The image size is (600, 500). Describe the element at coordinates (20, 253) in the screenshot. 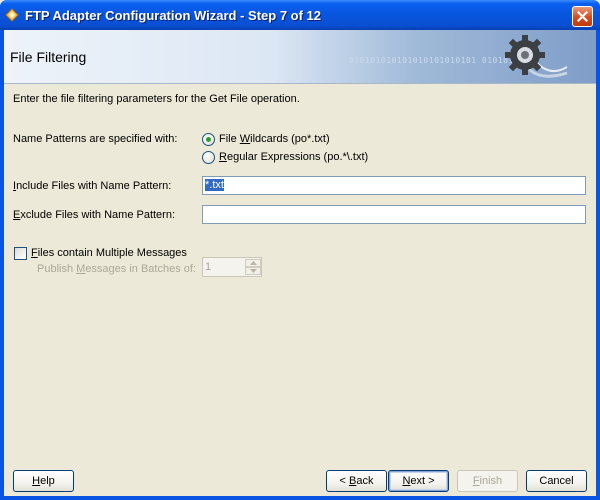

I see `multiple-messages-checkbox` at that location.